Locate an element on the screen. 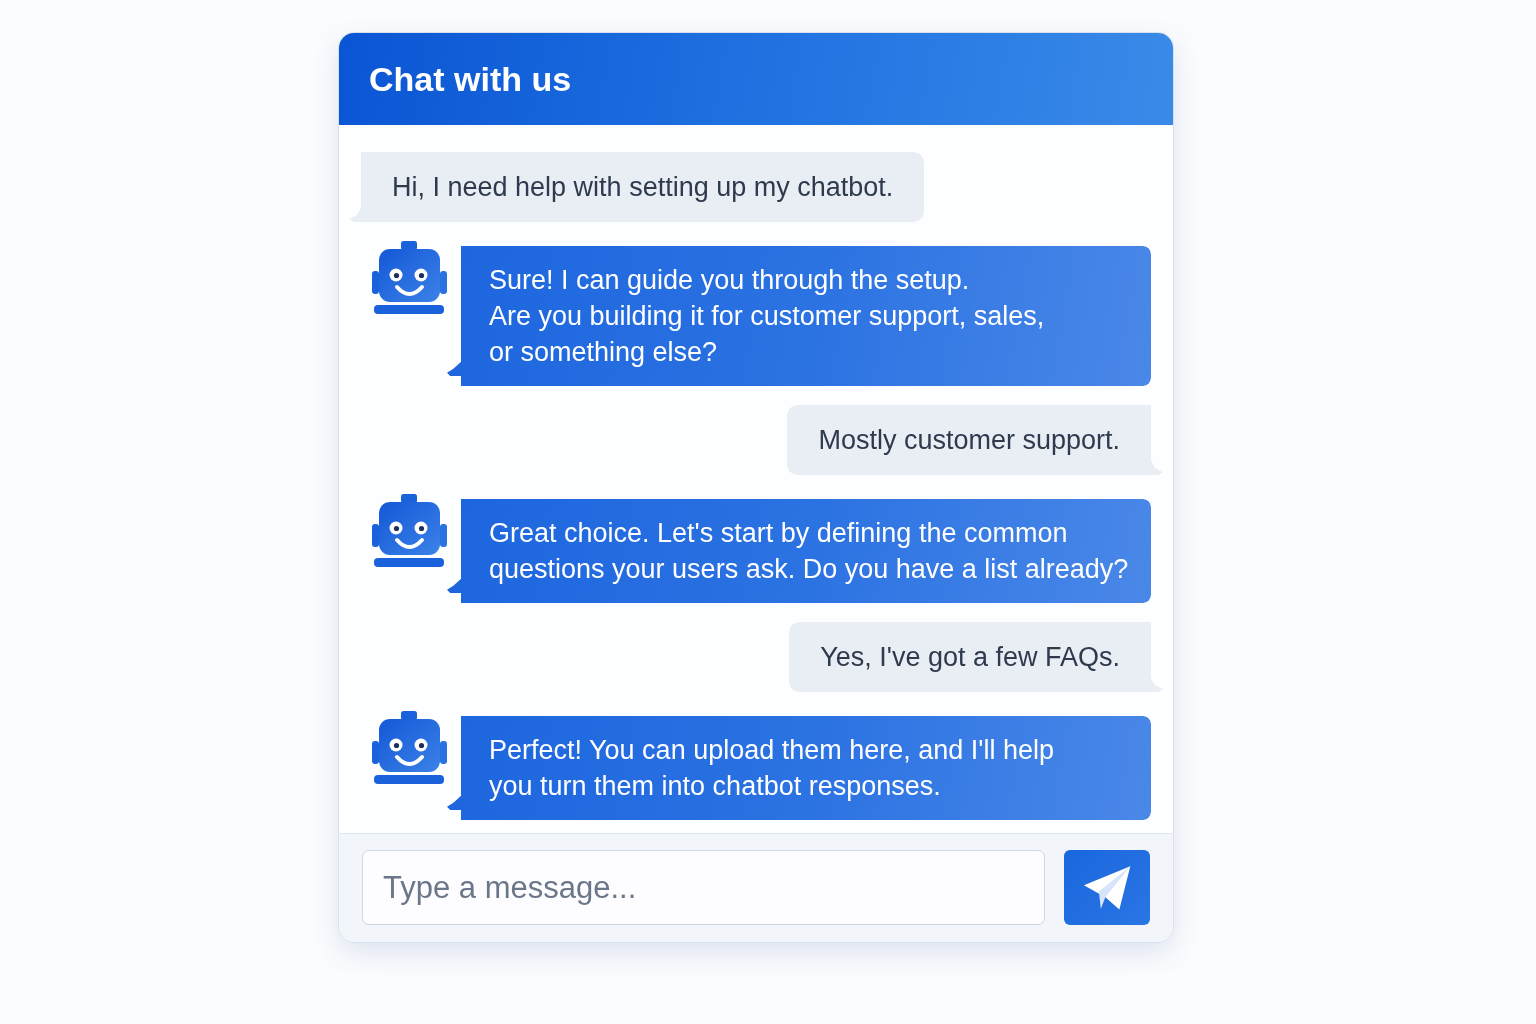 The image size is (1536, 1024). chat-title: Chat with us is located at coordinates (470, 79).